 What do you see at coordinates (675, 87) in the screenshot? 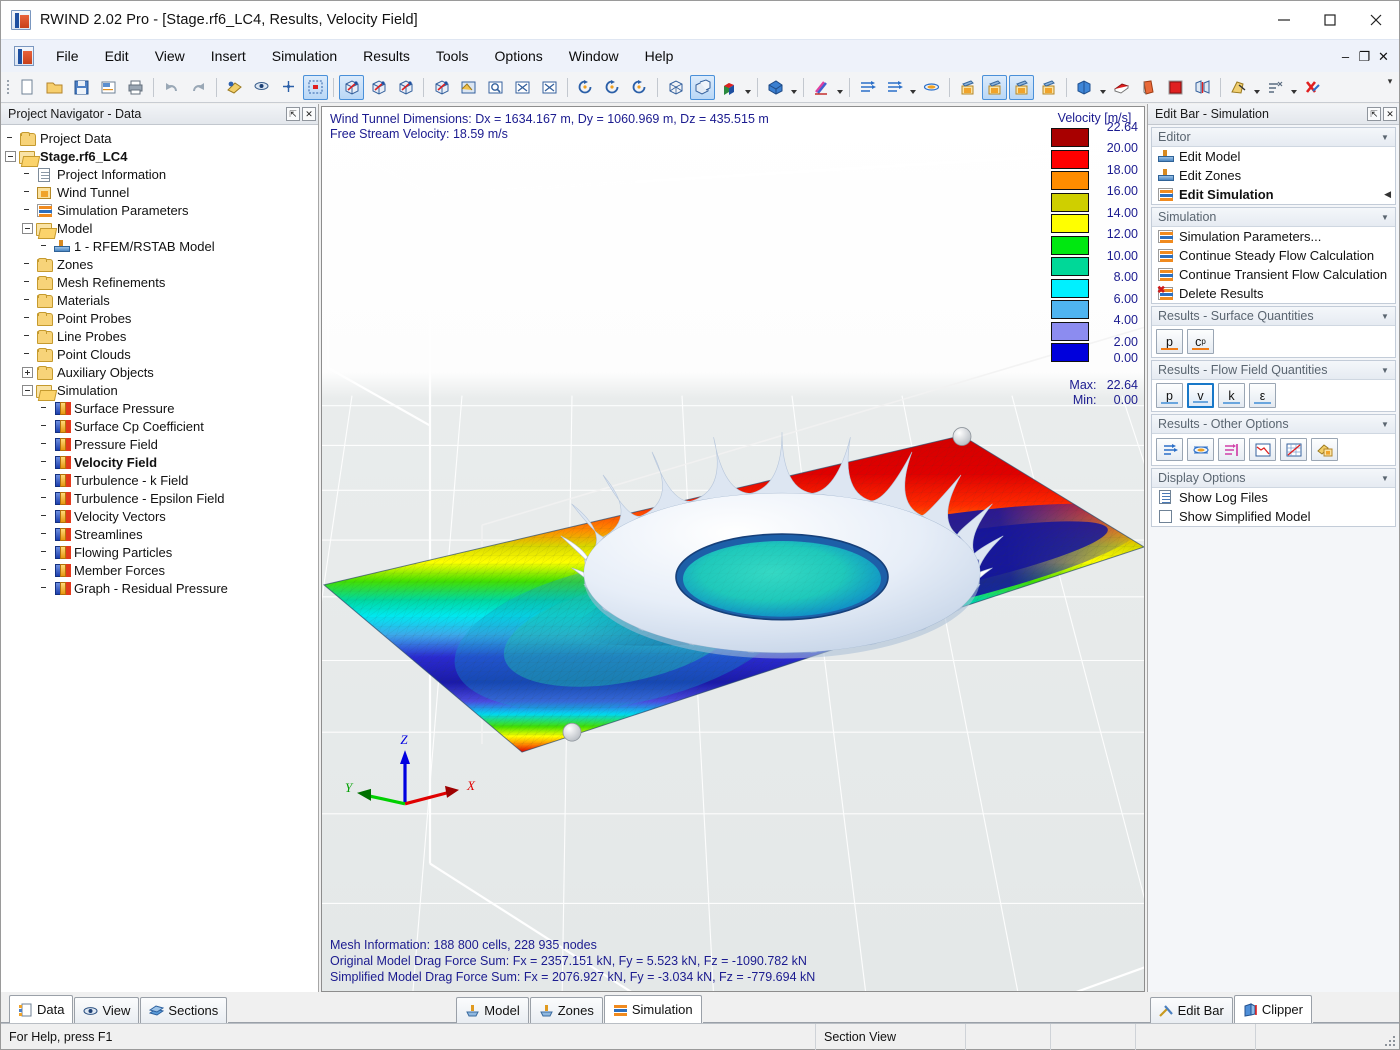
I see `wireframe-icon` at bounding box center [675, 87].